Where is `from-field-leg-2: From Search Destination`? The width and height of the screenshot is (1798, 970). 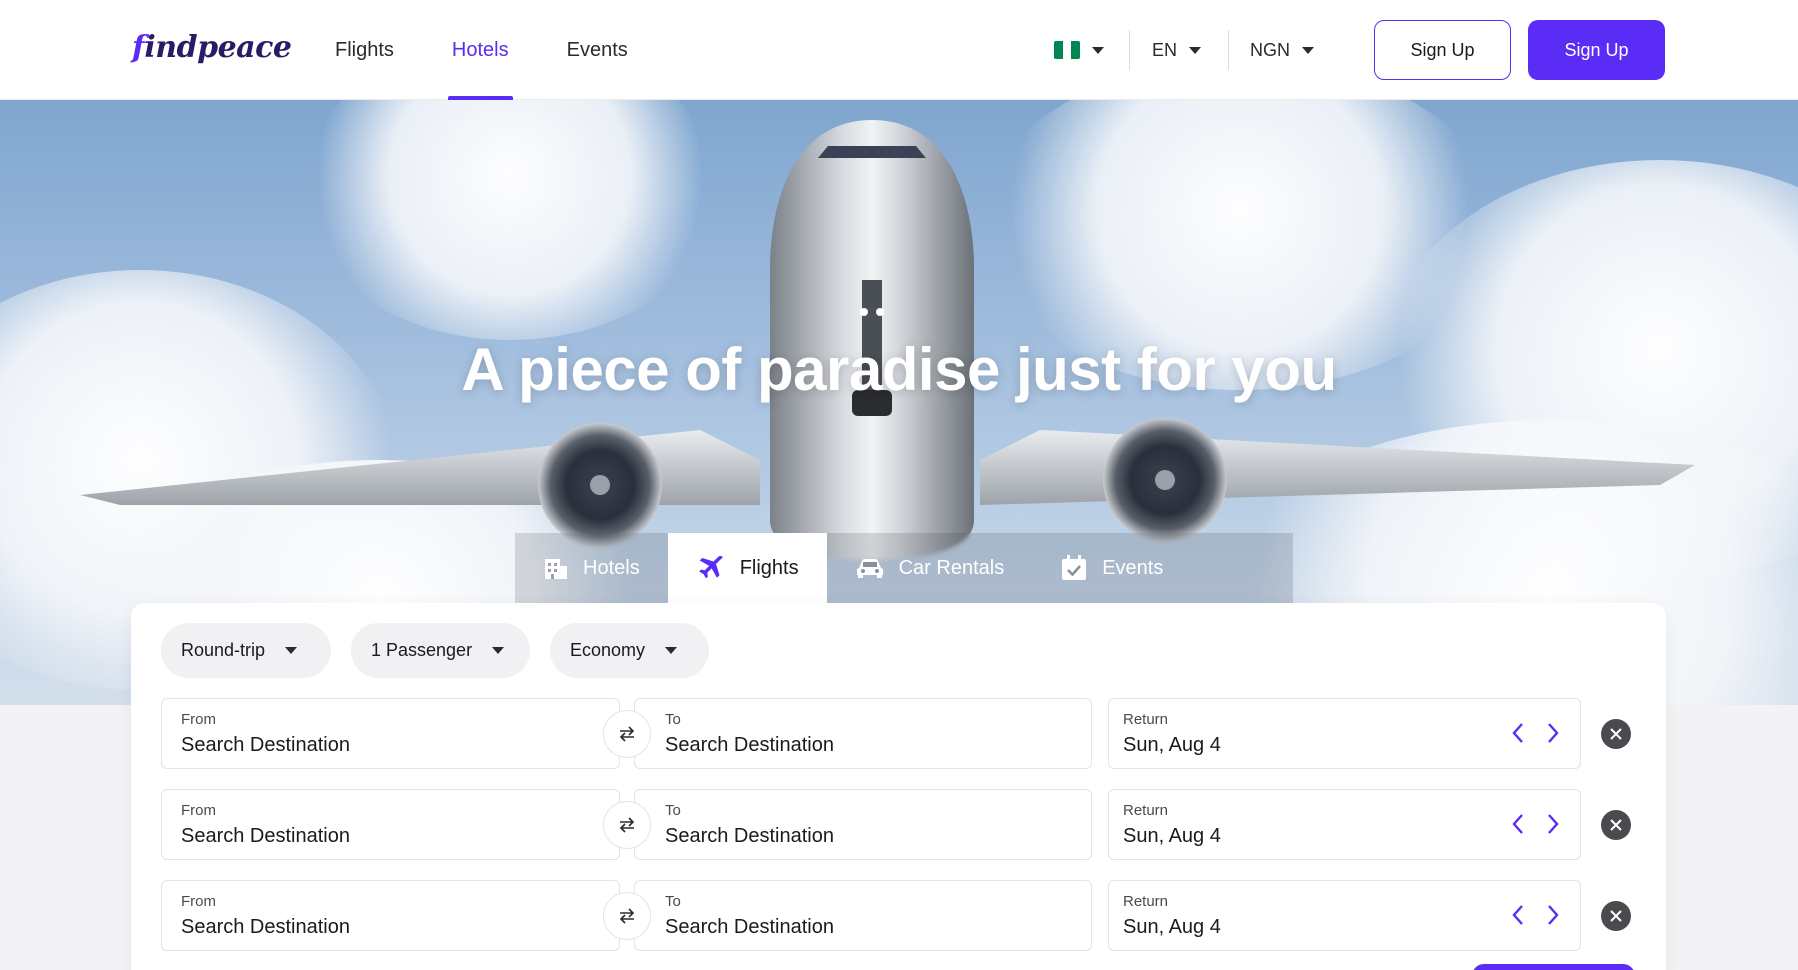
from-field-leg-2: From Search Destination is located at coordinates (390, 824).